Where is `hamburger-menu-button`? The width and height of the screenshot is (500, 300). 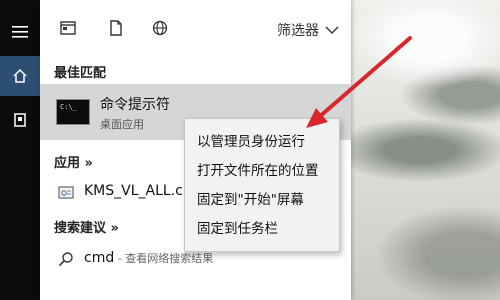 hamburger-menu-button is located at coordinates (20, 32).